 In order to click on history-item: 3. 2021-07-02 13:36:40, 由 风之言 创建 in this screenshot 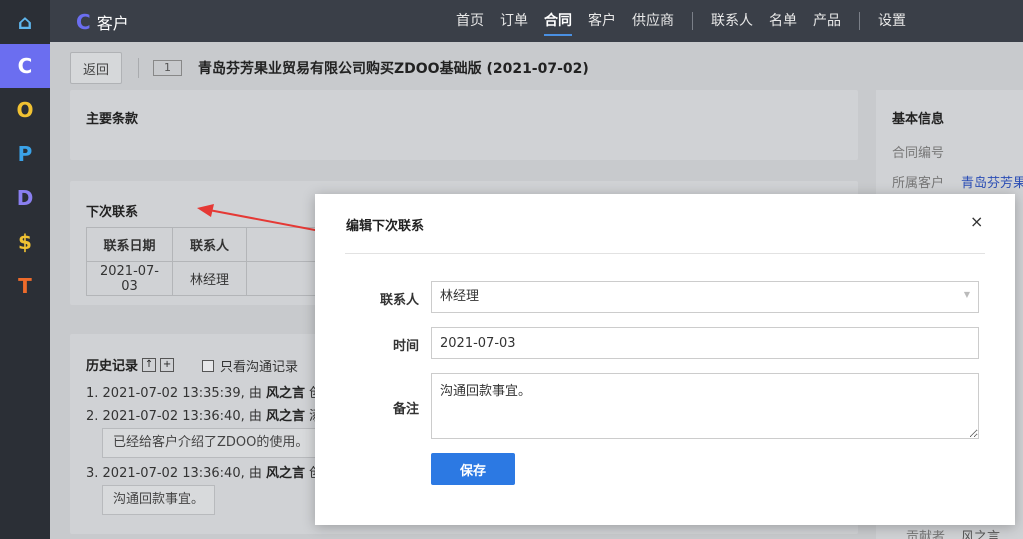, I will do `click(210, 473)`.